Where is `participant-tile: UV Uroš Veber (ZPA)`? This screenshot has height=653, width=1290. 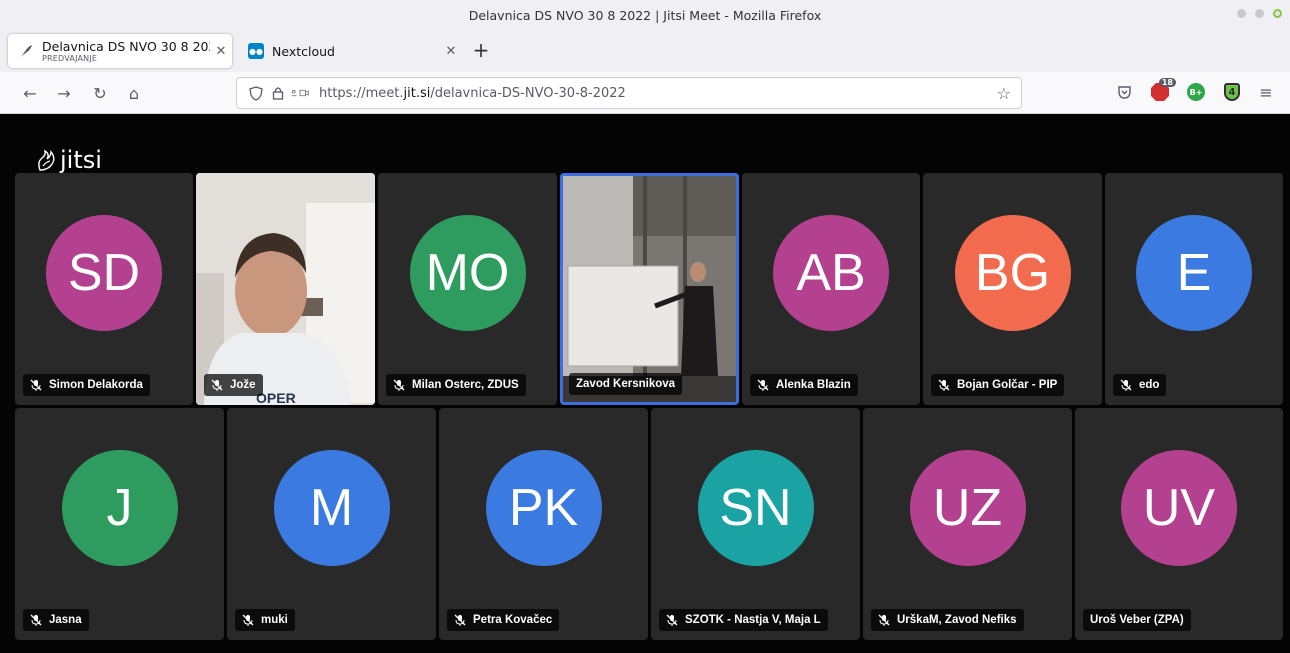 participant-tile: UV Uroš Veber (ZPA) is located at coordinates (1179, 524).